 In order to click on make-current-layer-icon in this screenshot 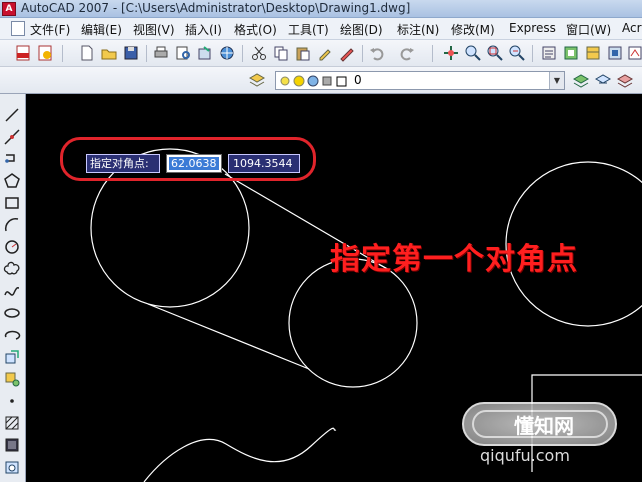, I will do `click(581, 80)`.